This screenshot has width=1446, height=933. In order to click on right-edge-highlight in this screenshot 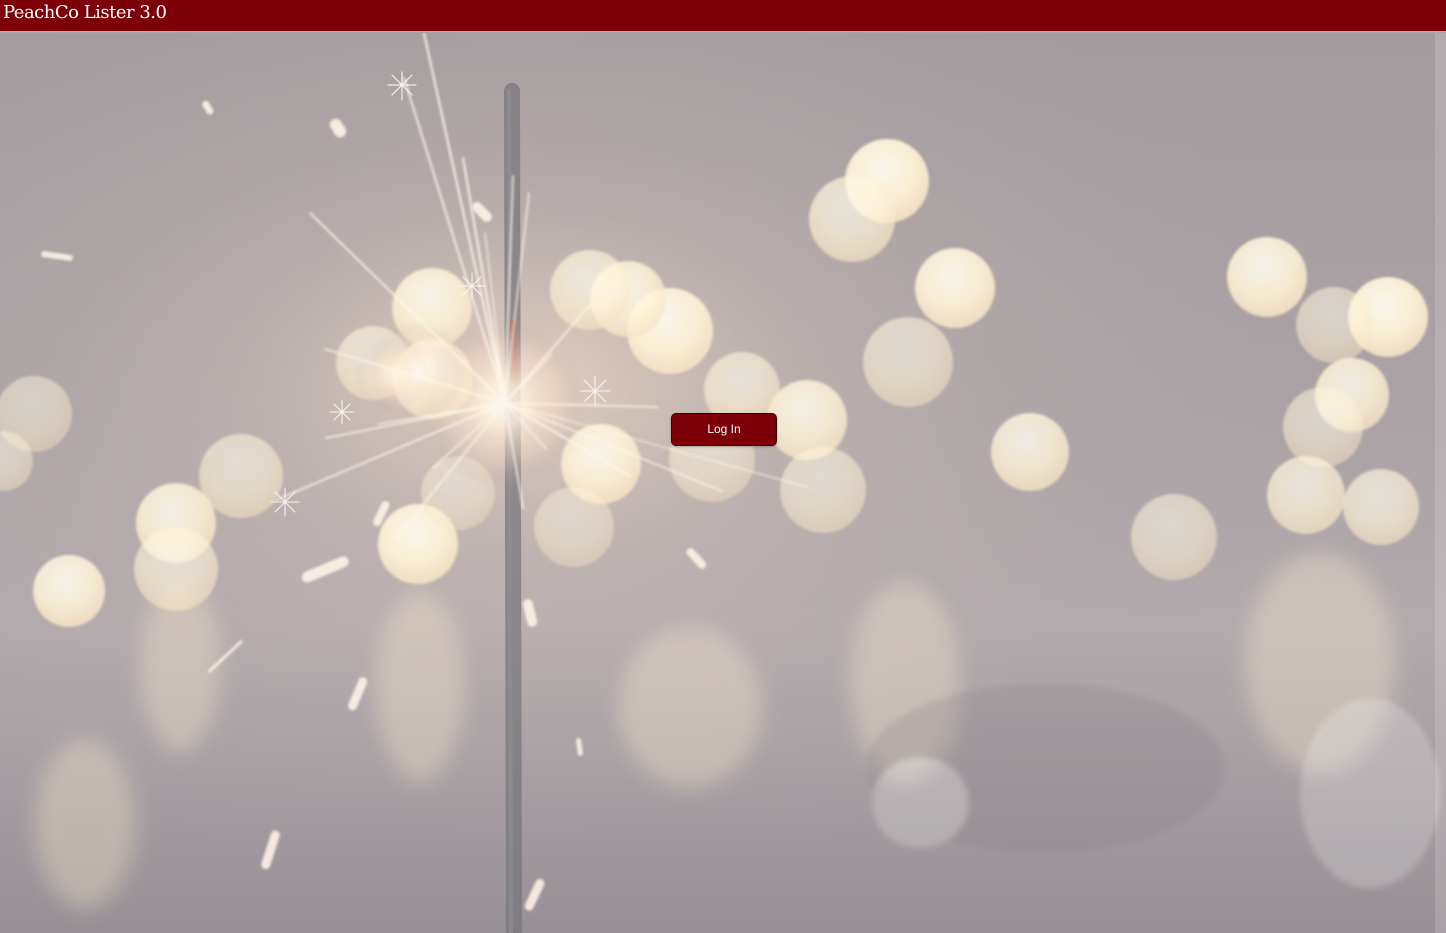, I will do `click(1440, 483)`.